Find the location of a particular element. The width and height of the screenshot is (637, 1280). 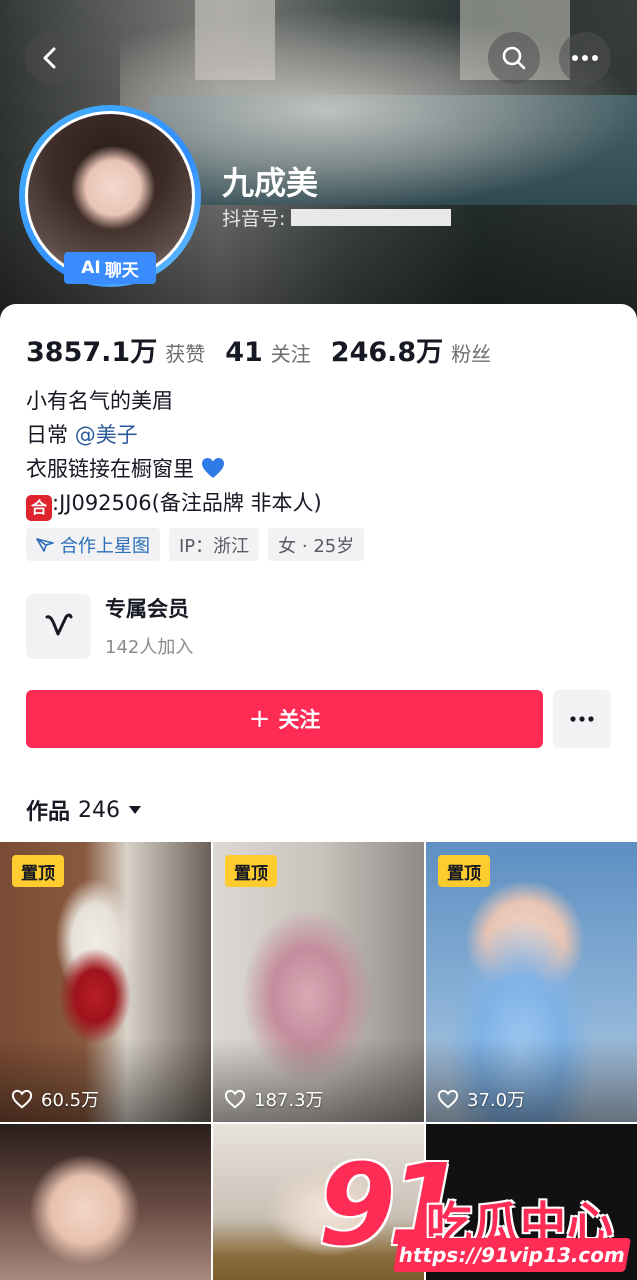

video-likes: 37.0万 is located at coordinates (481, 1099).